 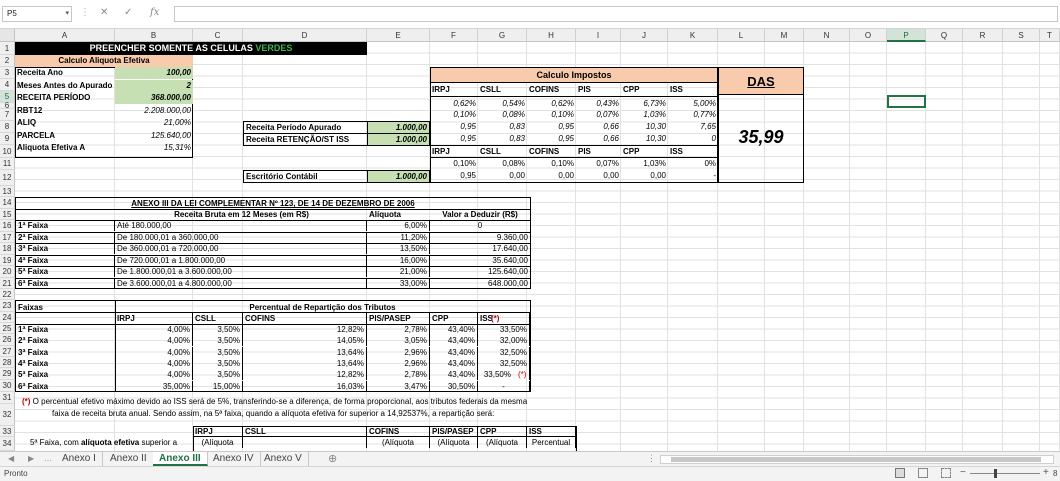 What do you see at coordinates (7, 386) in the screenshot?
I see `row-header-30: 30` at bounding box center [7, 386].